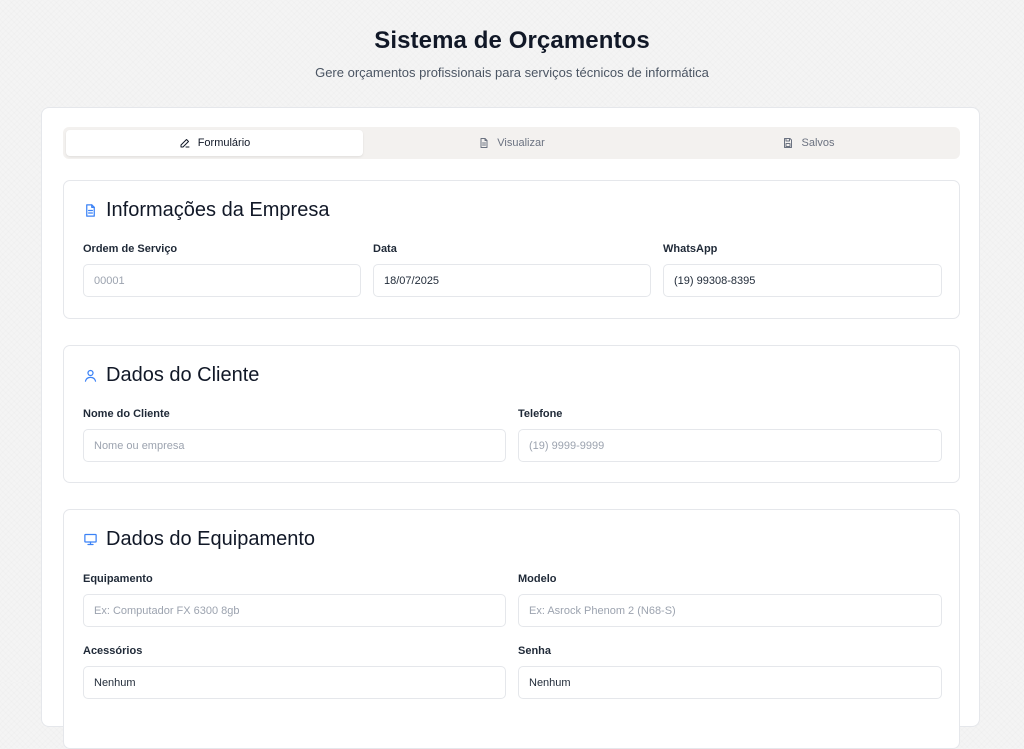 The image size is (1024, 749). I want to click on field-label: Nome do Cliente, so click(126, 414).